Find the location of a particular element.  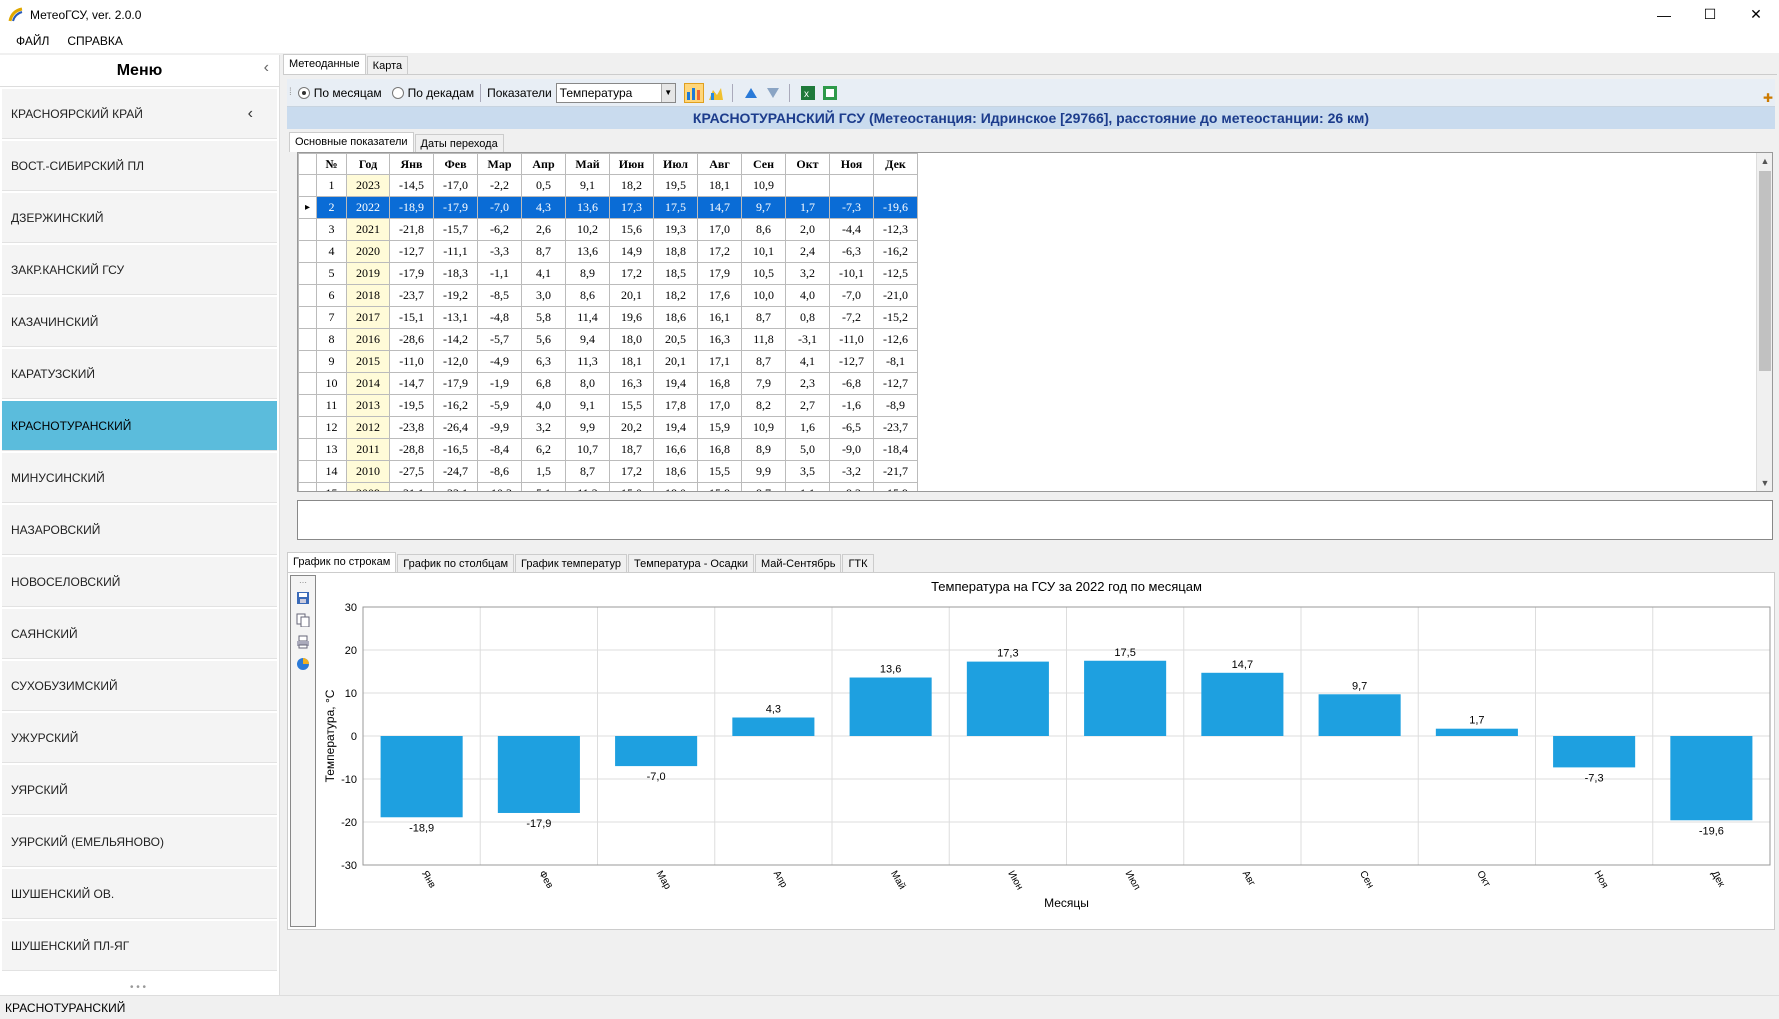

column-header: Ноя is located at coordinates (851, 164).